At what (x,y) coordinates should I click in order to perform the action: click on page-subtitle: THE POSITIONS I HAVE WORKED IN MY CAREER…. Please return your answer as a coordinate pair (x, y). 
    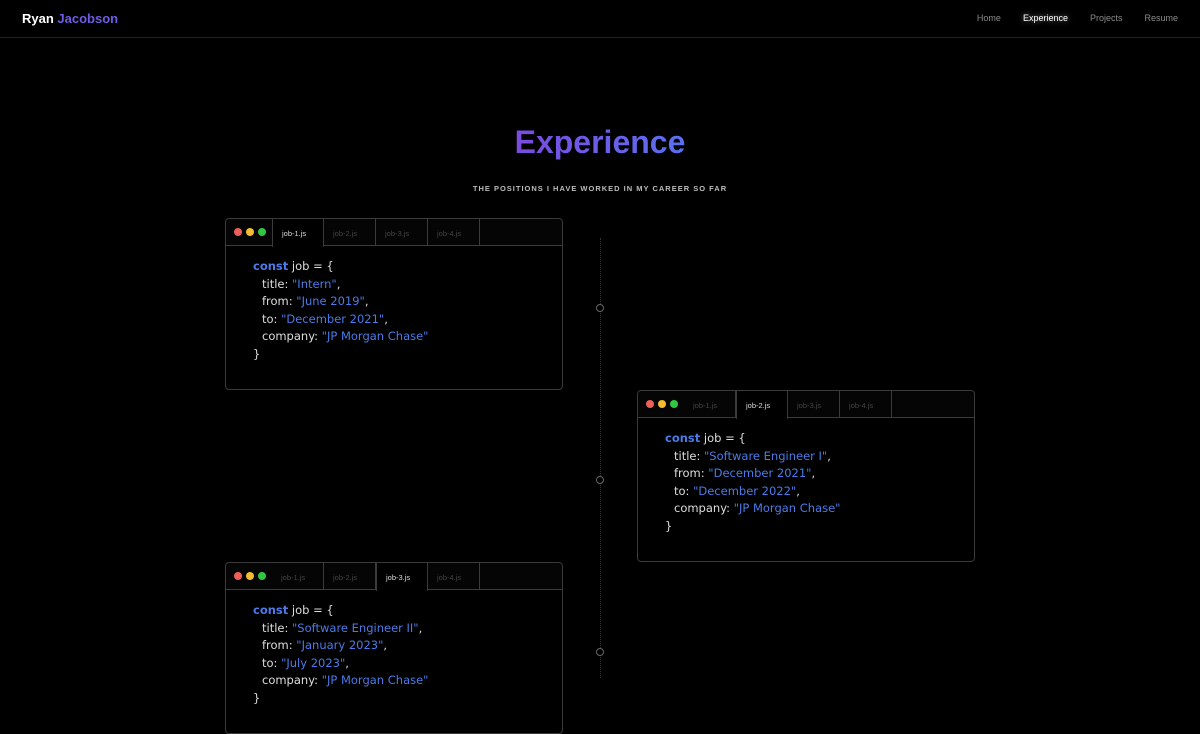
    Looking at the image, I should click on (600, 188).